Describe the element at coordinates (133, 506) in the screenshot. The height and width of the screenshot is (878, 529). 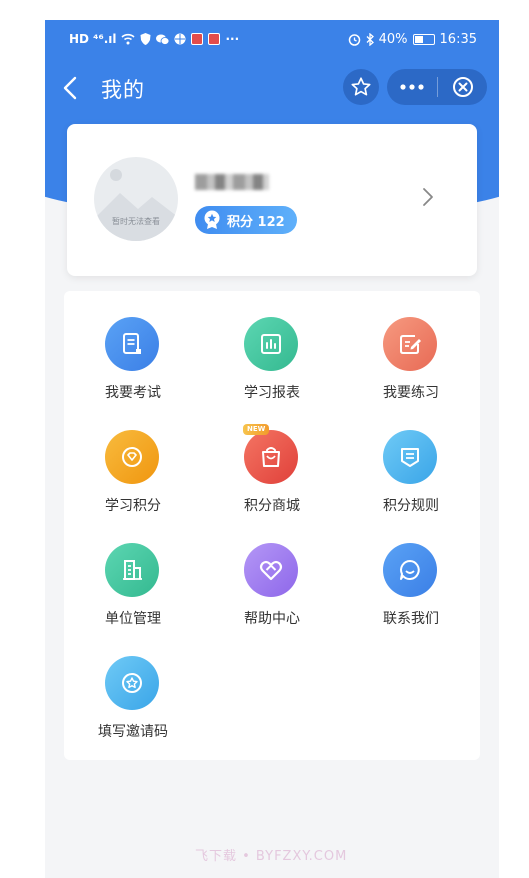
I see `menu-label: 学习积分` at that location.